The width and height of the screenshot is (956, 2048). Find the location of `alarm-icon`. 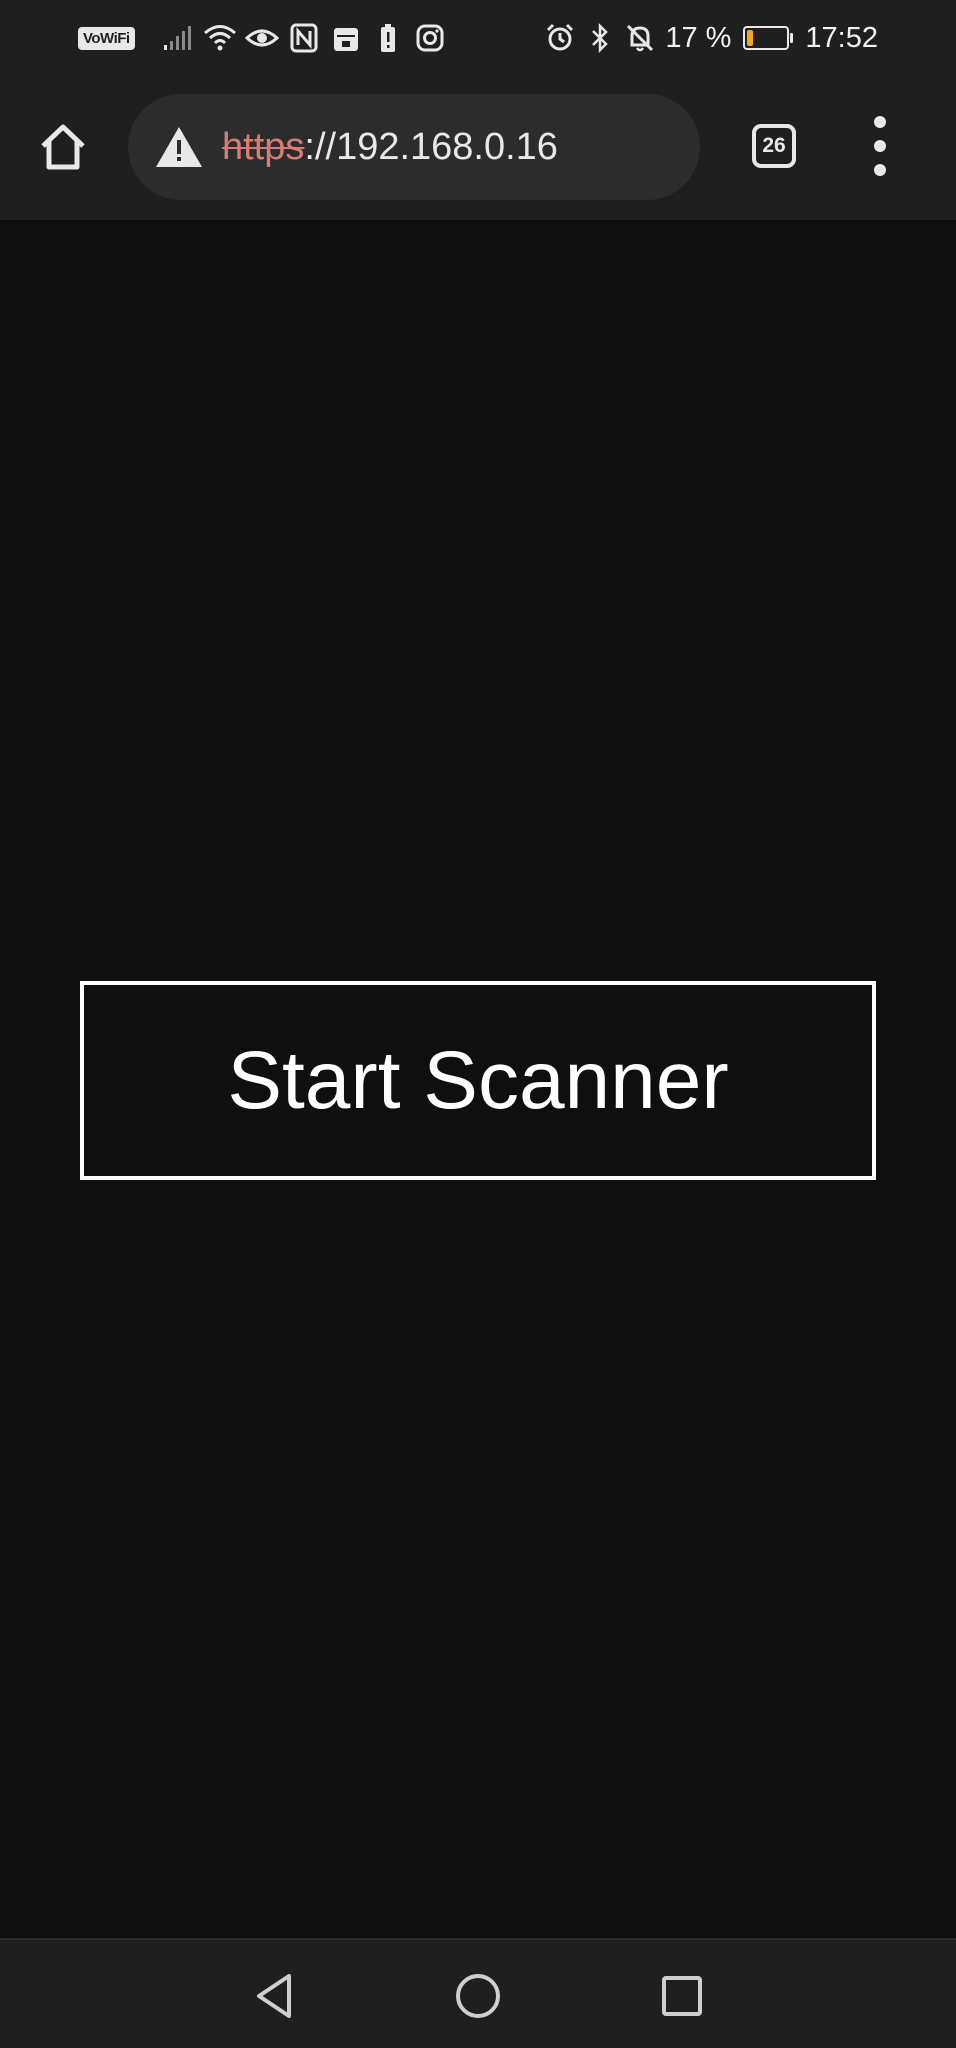

alarm-icon is located at coordinates (560, 38).